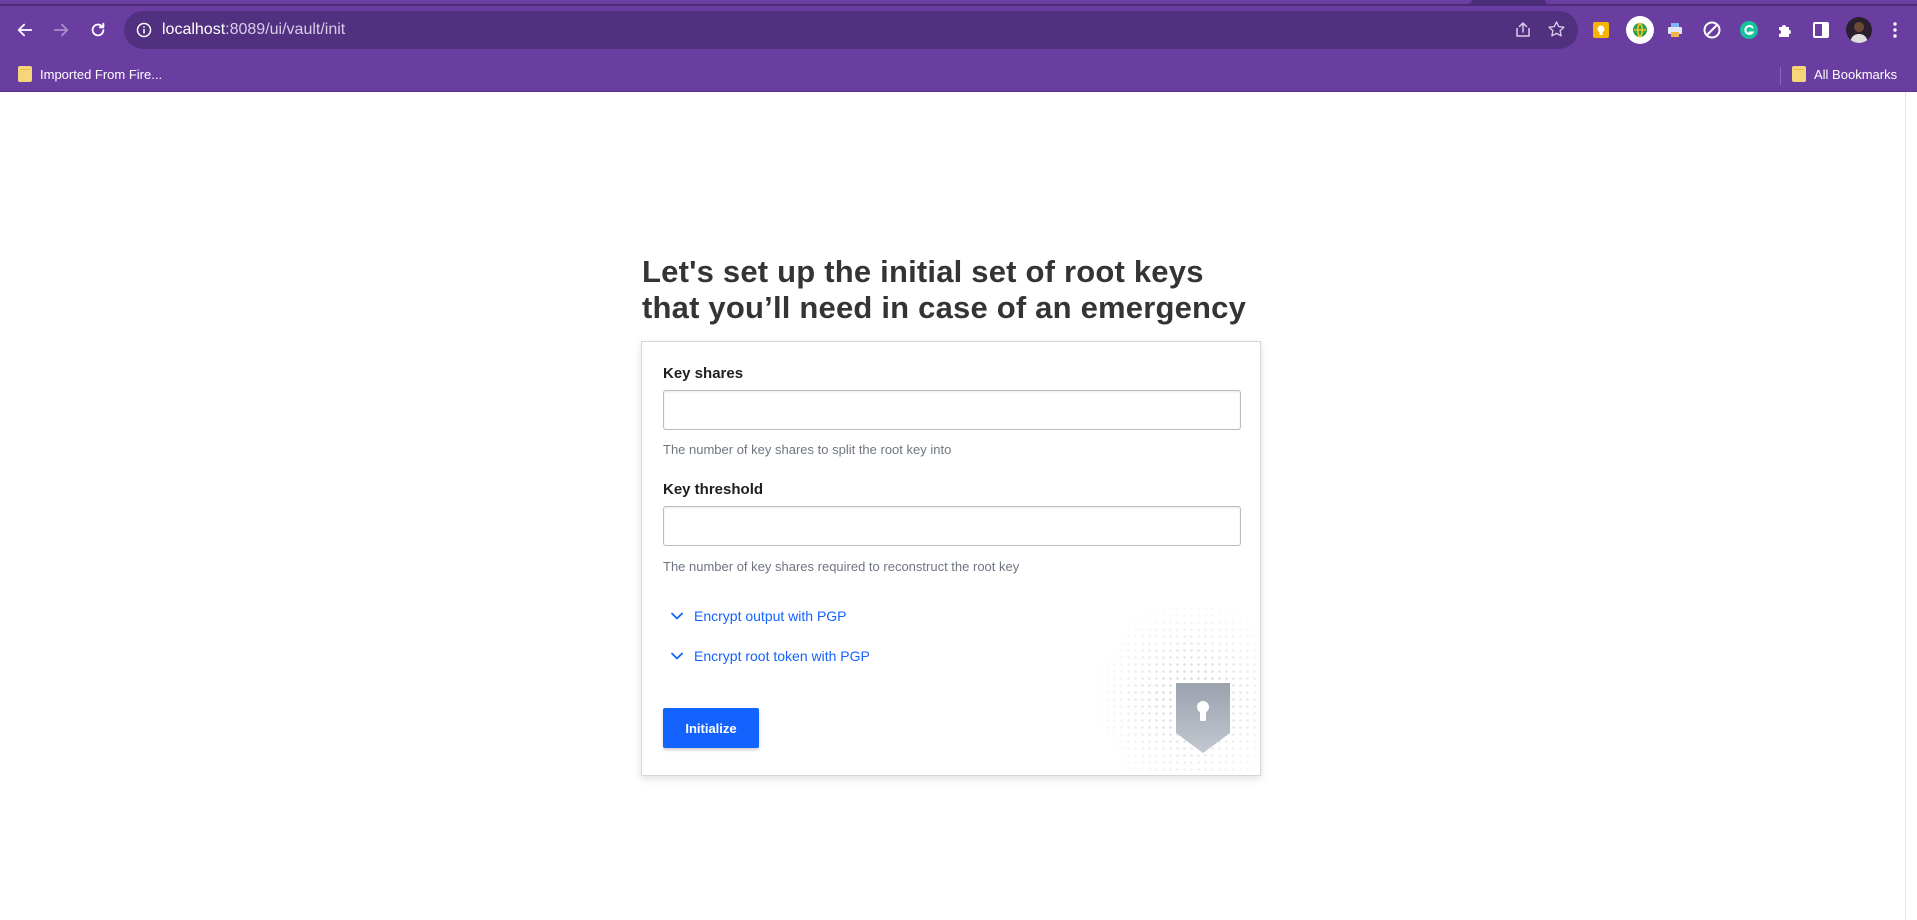 The height and width of the screenshot is (920, 1917). I want to click on block-icon, so click(1712, 30).